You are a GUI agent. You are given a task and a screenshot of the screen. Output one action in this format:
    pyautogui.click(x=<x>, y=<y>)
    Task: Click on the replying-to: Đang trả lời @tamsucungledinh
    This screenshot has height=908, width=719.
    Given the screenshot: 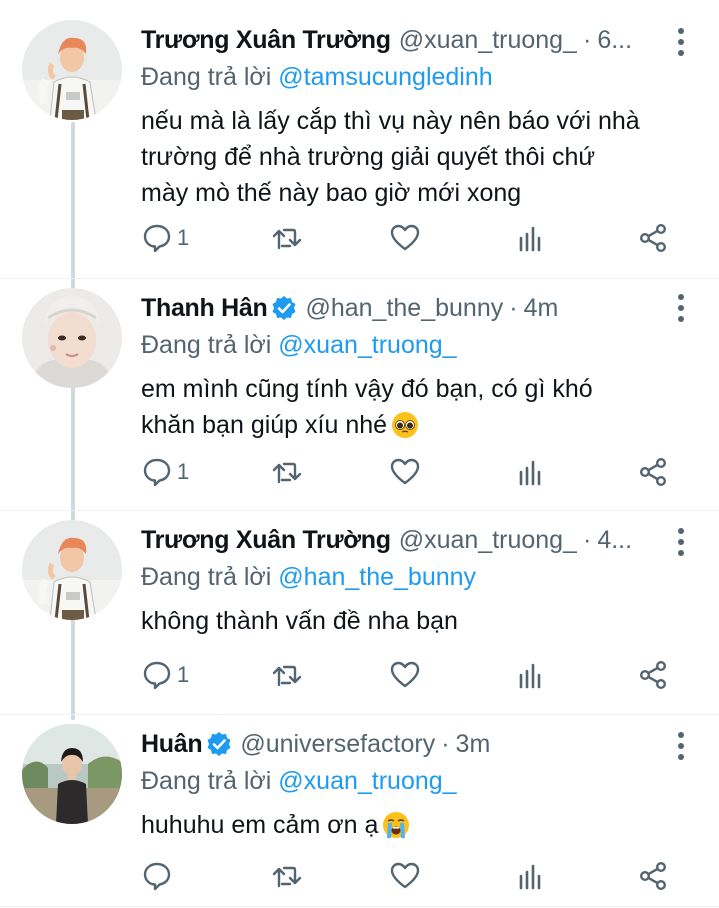 What is the action you would take?
    pyautogui.click(x=408, y=77)
    